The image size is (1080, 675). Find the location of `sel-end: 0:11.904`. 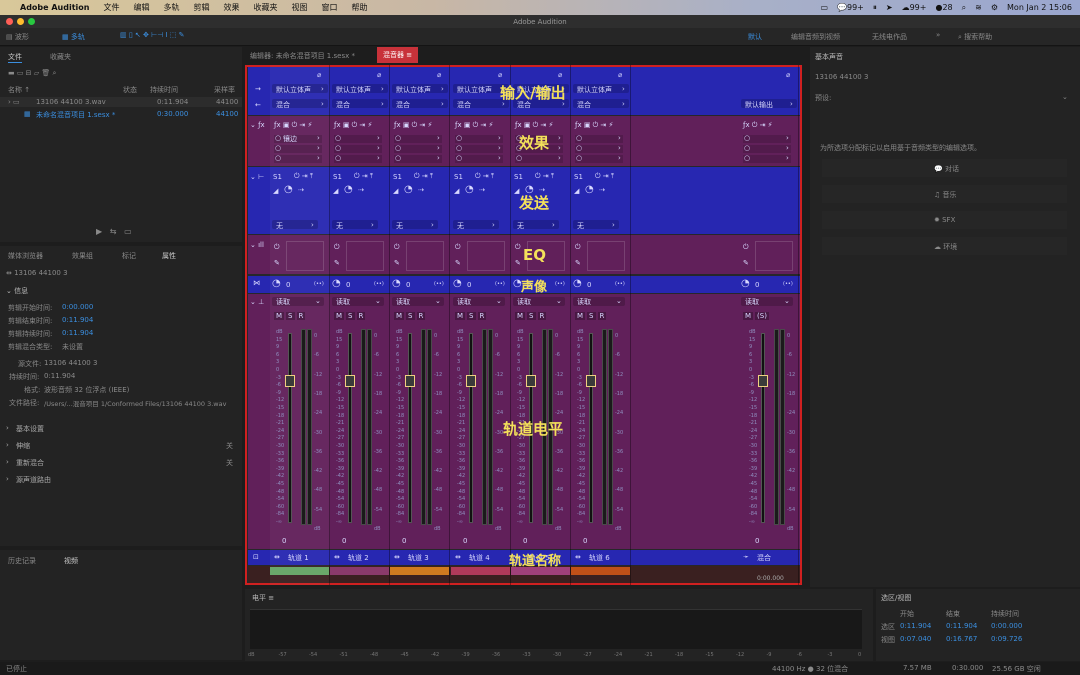

sel-end: 0:11.904 is located at coordinates (961, 626).